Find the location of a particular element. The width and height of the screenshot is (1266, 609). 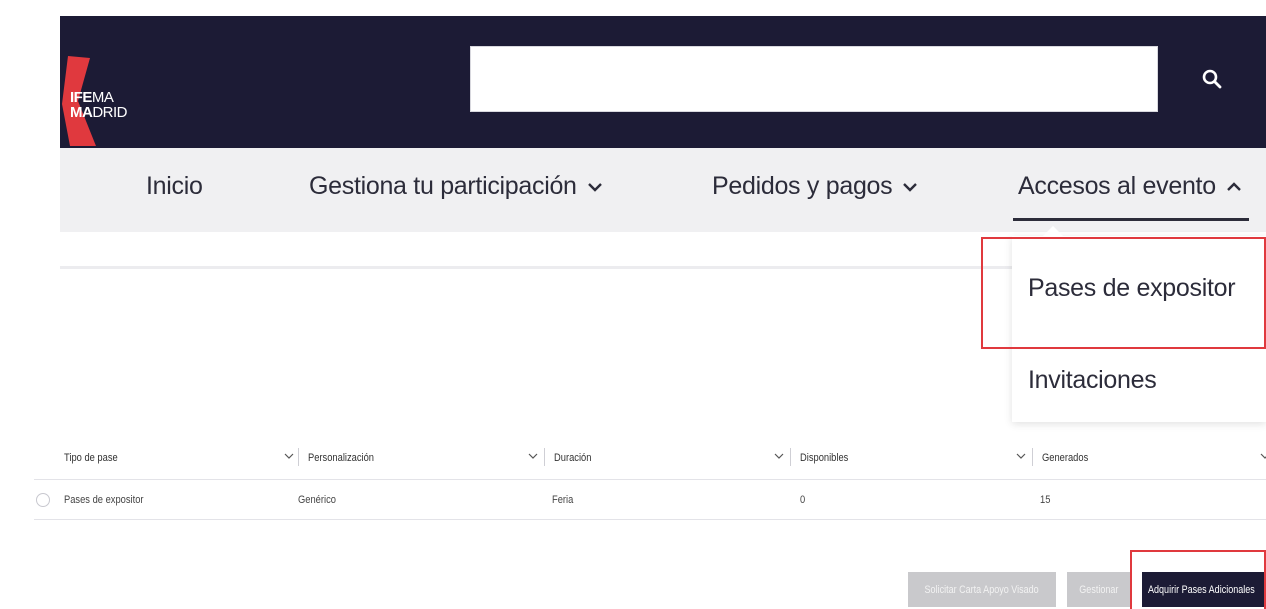

column-header-duracion: Duración is located at coordinates (572, 458).